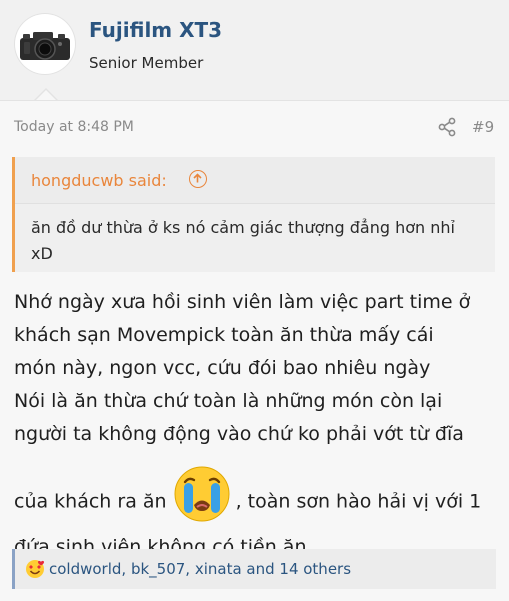 The image size is (509, 601). What do you see at coordinates (146, 63) in the screenshot?
I see `user-title: Senior Member` at bounding box center [146, 63].